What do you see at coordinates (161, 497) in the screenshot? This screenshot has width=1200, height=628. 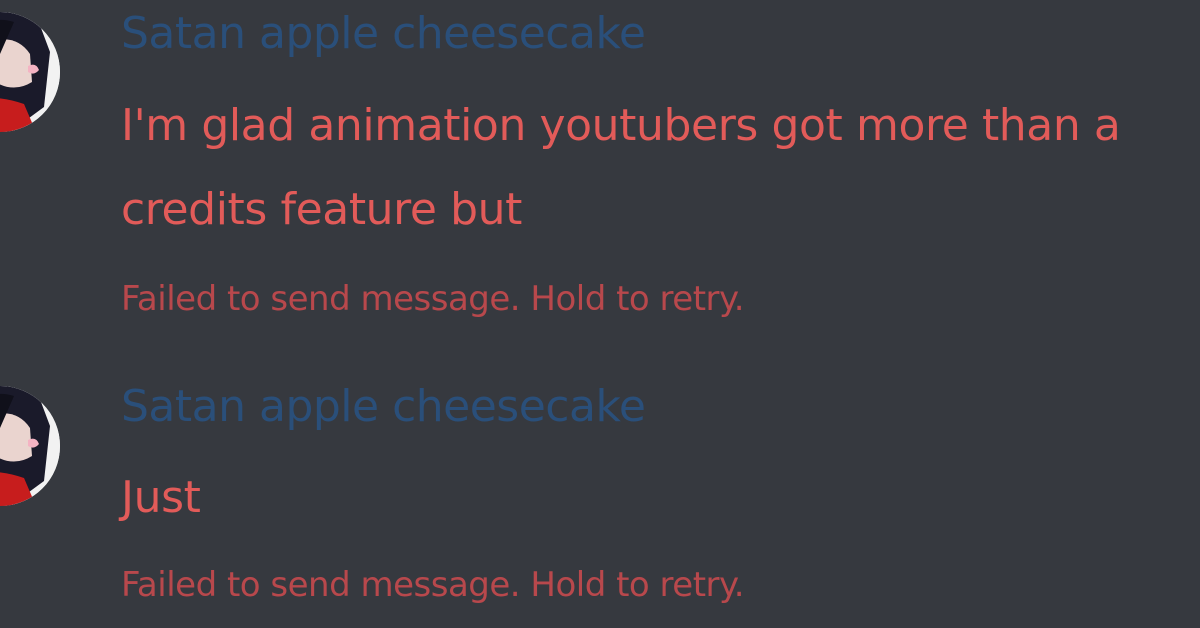 I see `message-content: Just` at bounding box center [161, 497].